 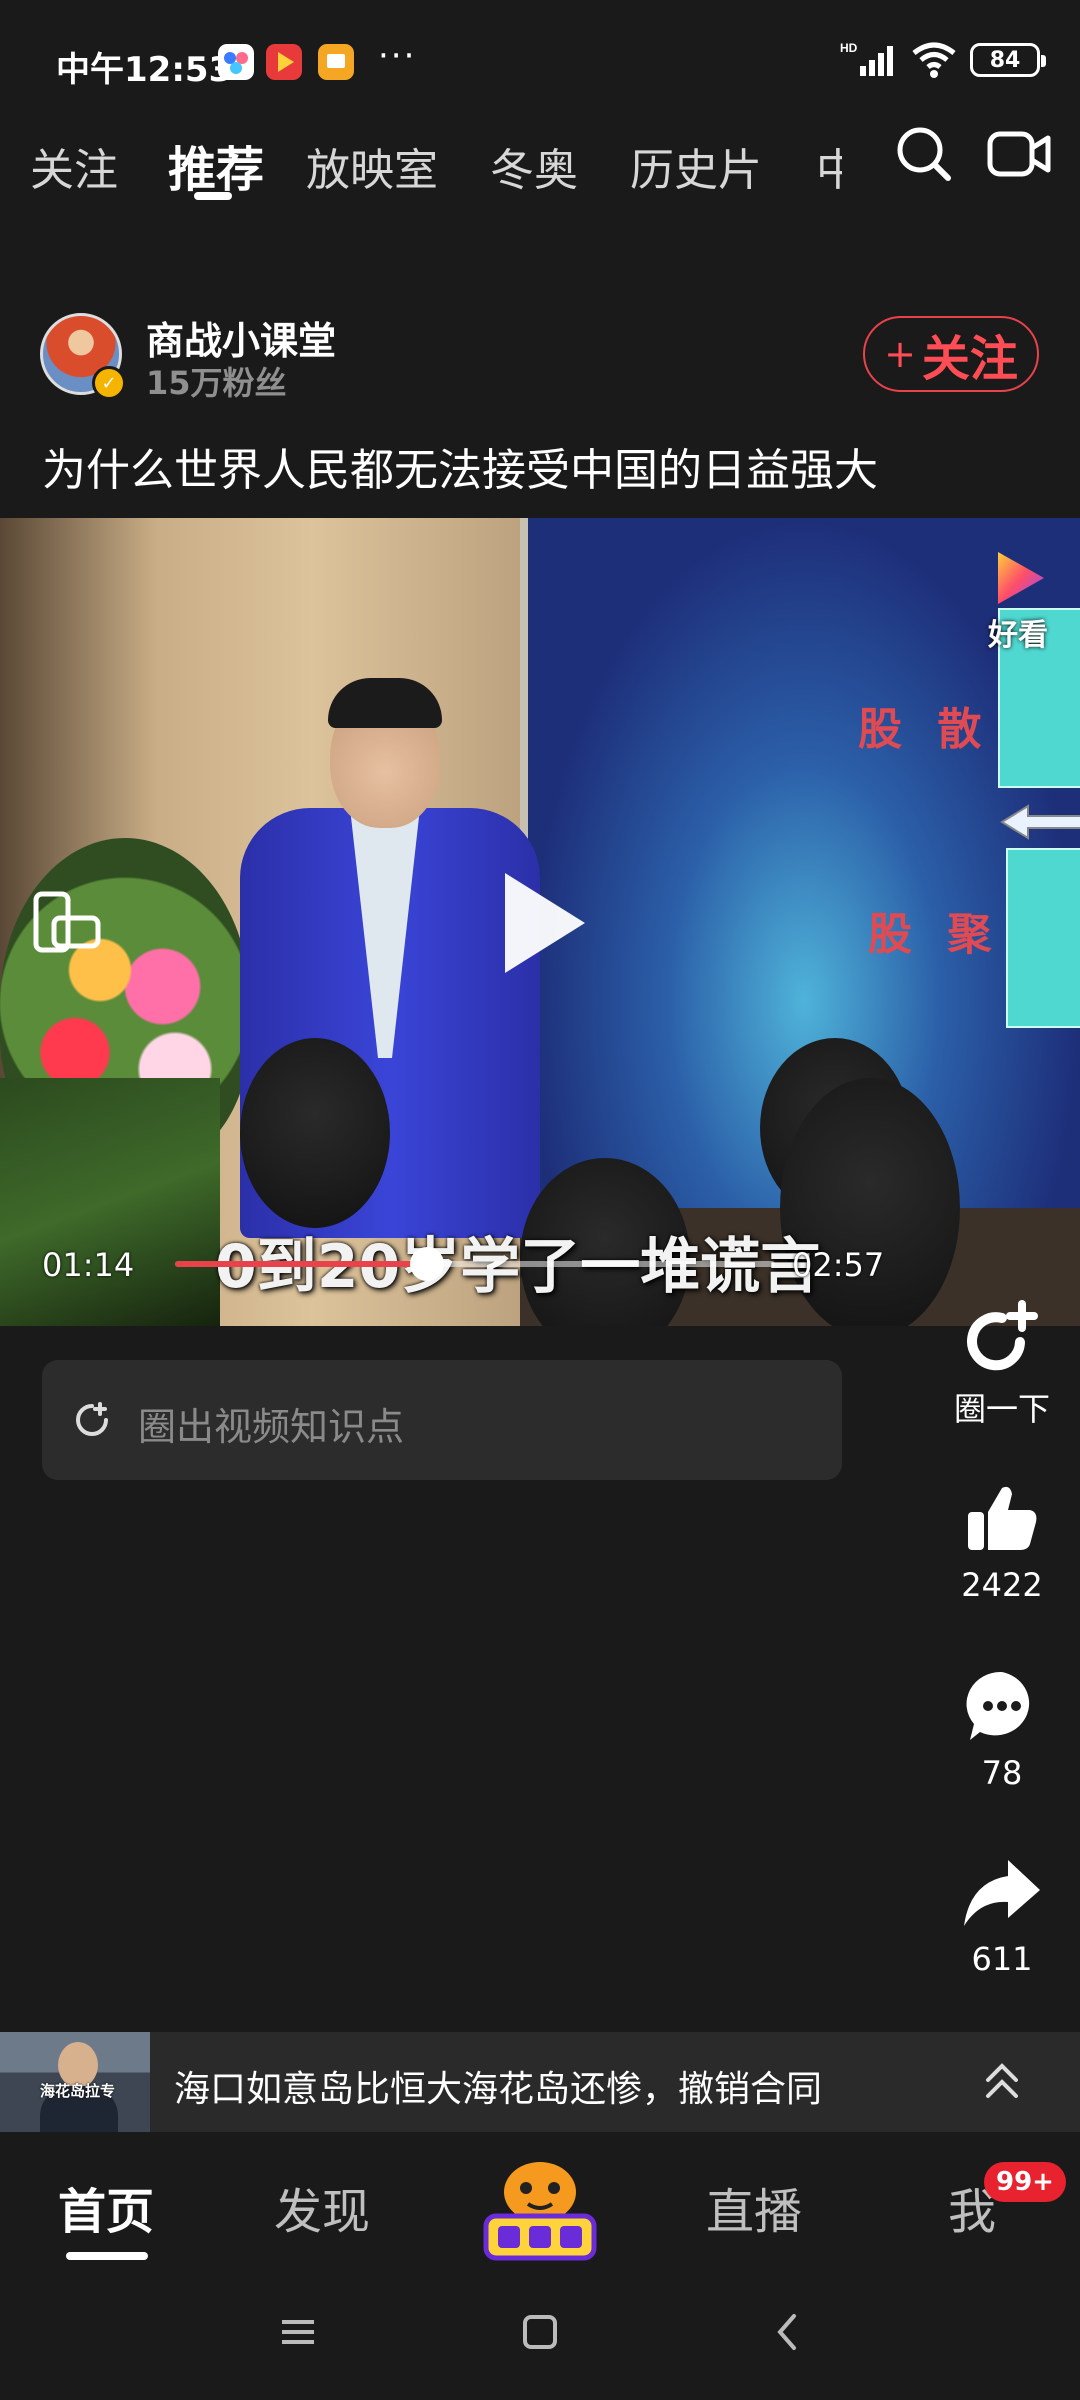 What do you see at coordinates (372, 166) in the screenshot?
I see `tab-screening-room: 放映室` at bounding box center [372, 166].